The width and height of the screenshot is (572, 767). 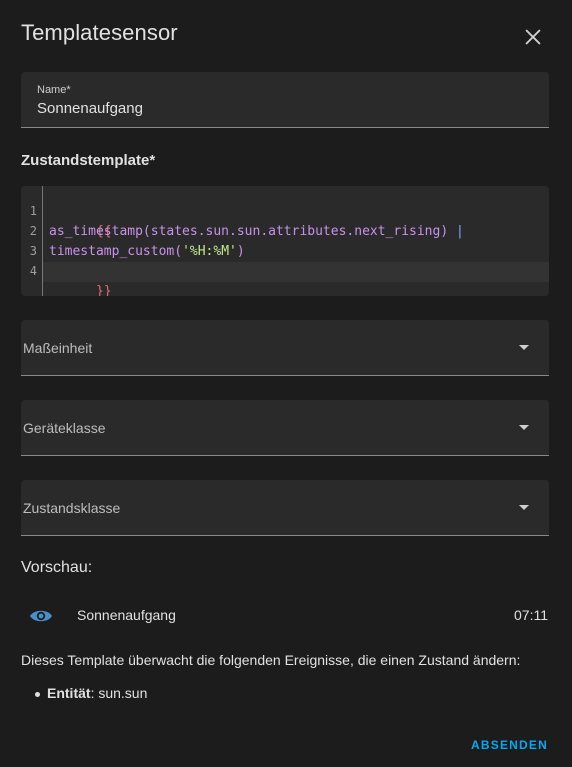 What do you see at coordinates (285, 348) in the screenshot?
I see `unit-select: Maßeinheit` at bounding box center [285, 348].